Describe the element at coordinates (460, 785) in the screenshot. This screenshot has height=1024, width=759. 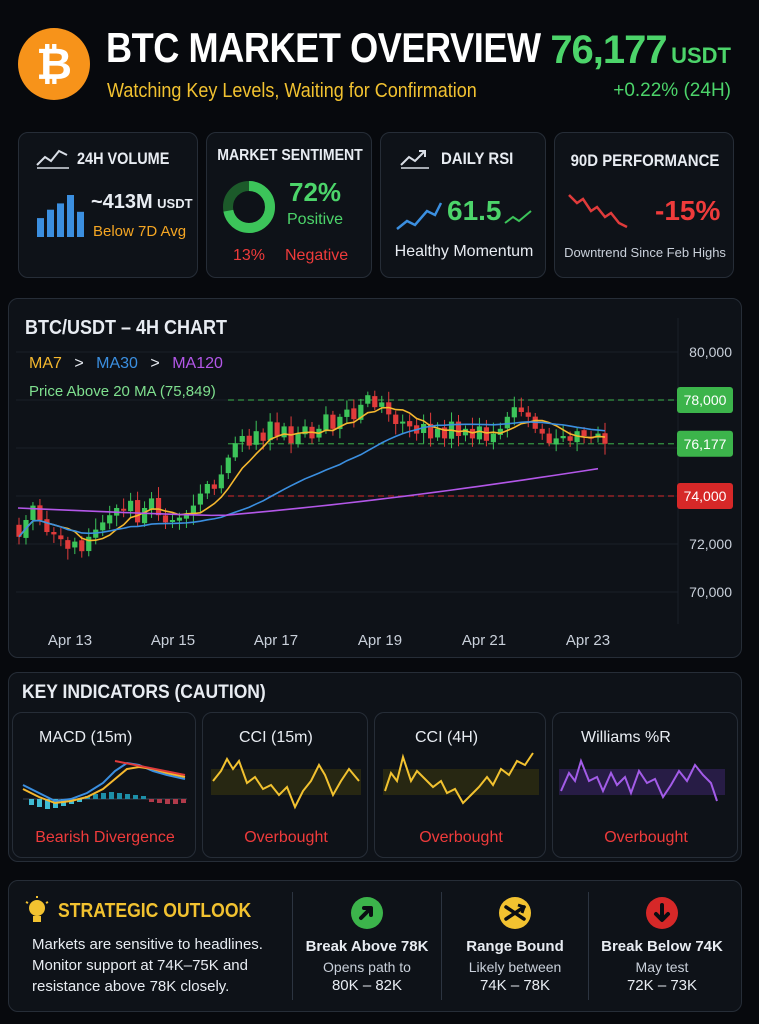
I see `indicator-card-cci-4h: CCI (4H) Overbought` at that location.